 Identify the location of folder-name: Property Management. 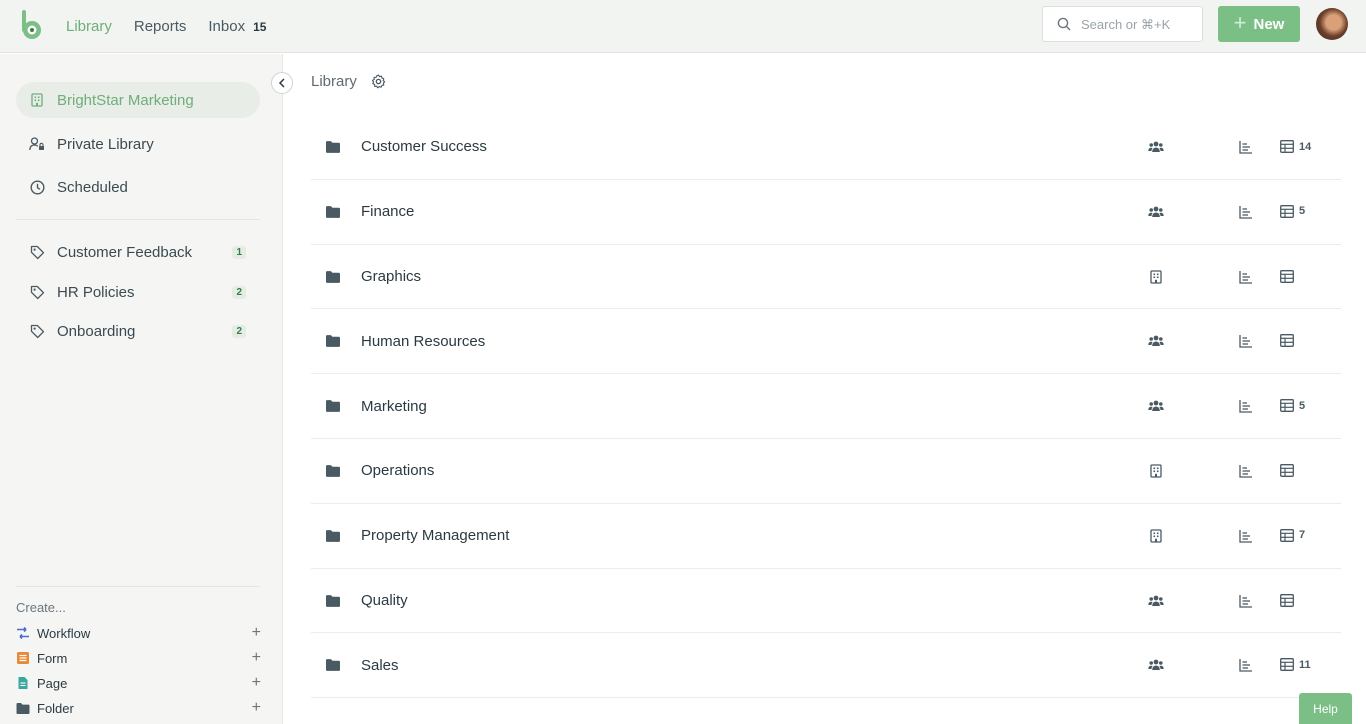
(435, 536).